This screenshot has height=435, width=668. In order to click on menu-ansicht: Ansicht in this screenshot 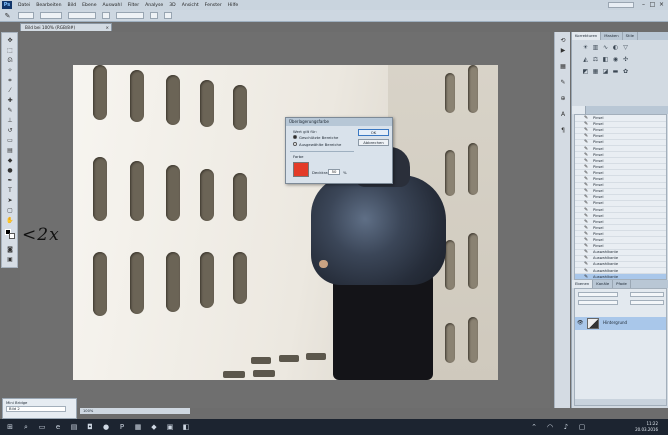, I will do `click(190, 5)`.